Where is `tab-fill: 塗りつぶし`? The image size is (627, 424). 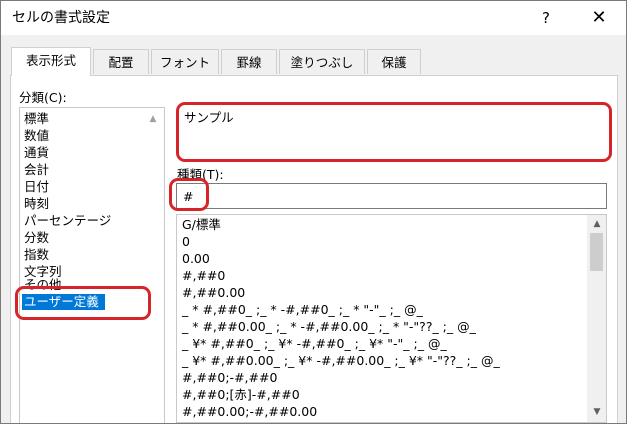 tab-fill: 塗りつぶし is located at coordinates (322, 61).